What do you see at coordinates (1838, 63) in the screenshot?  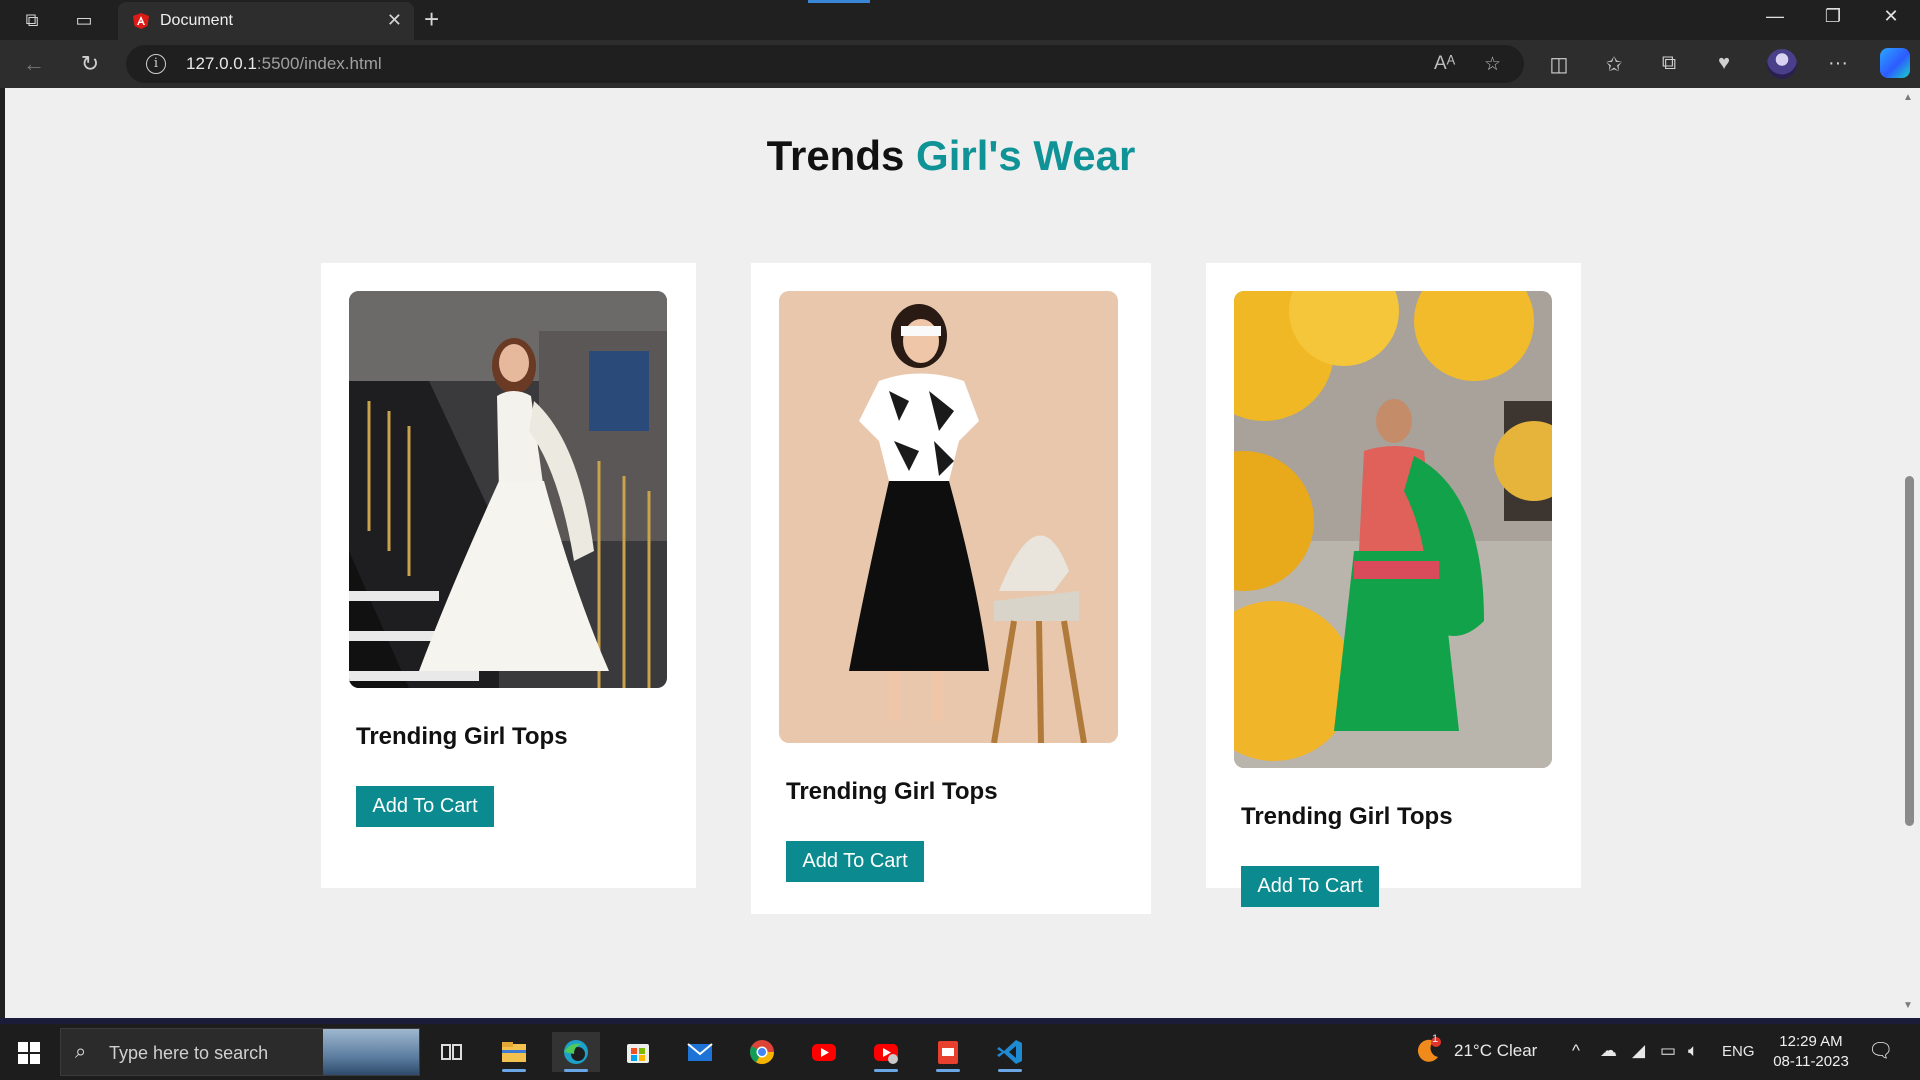 I see `more-menu-icon: ···` at bounding box center [1838, 63].